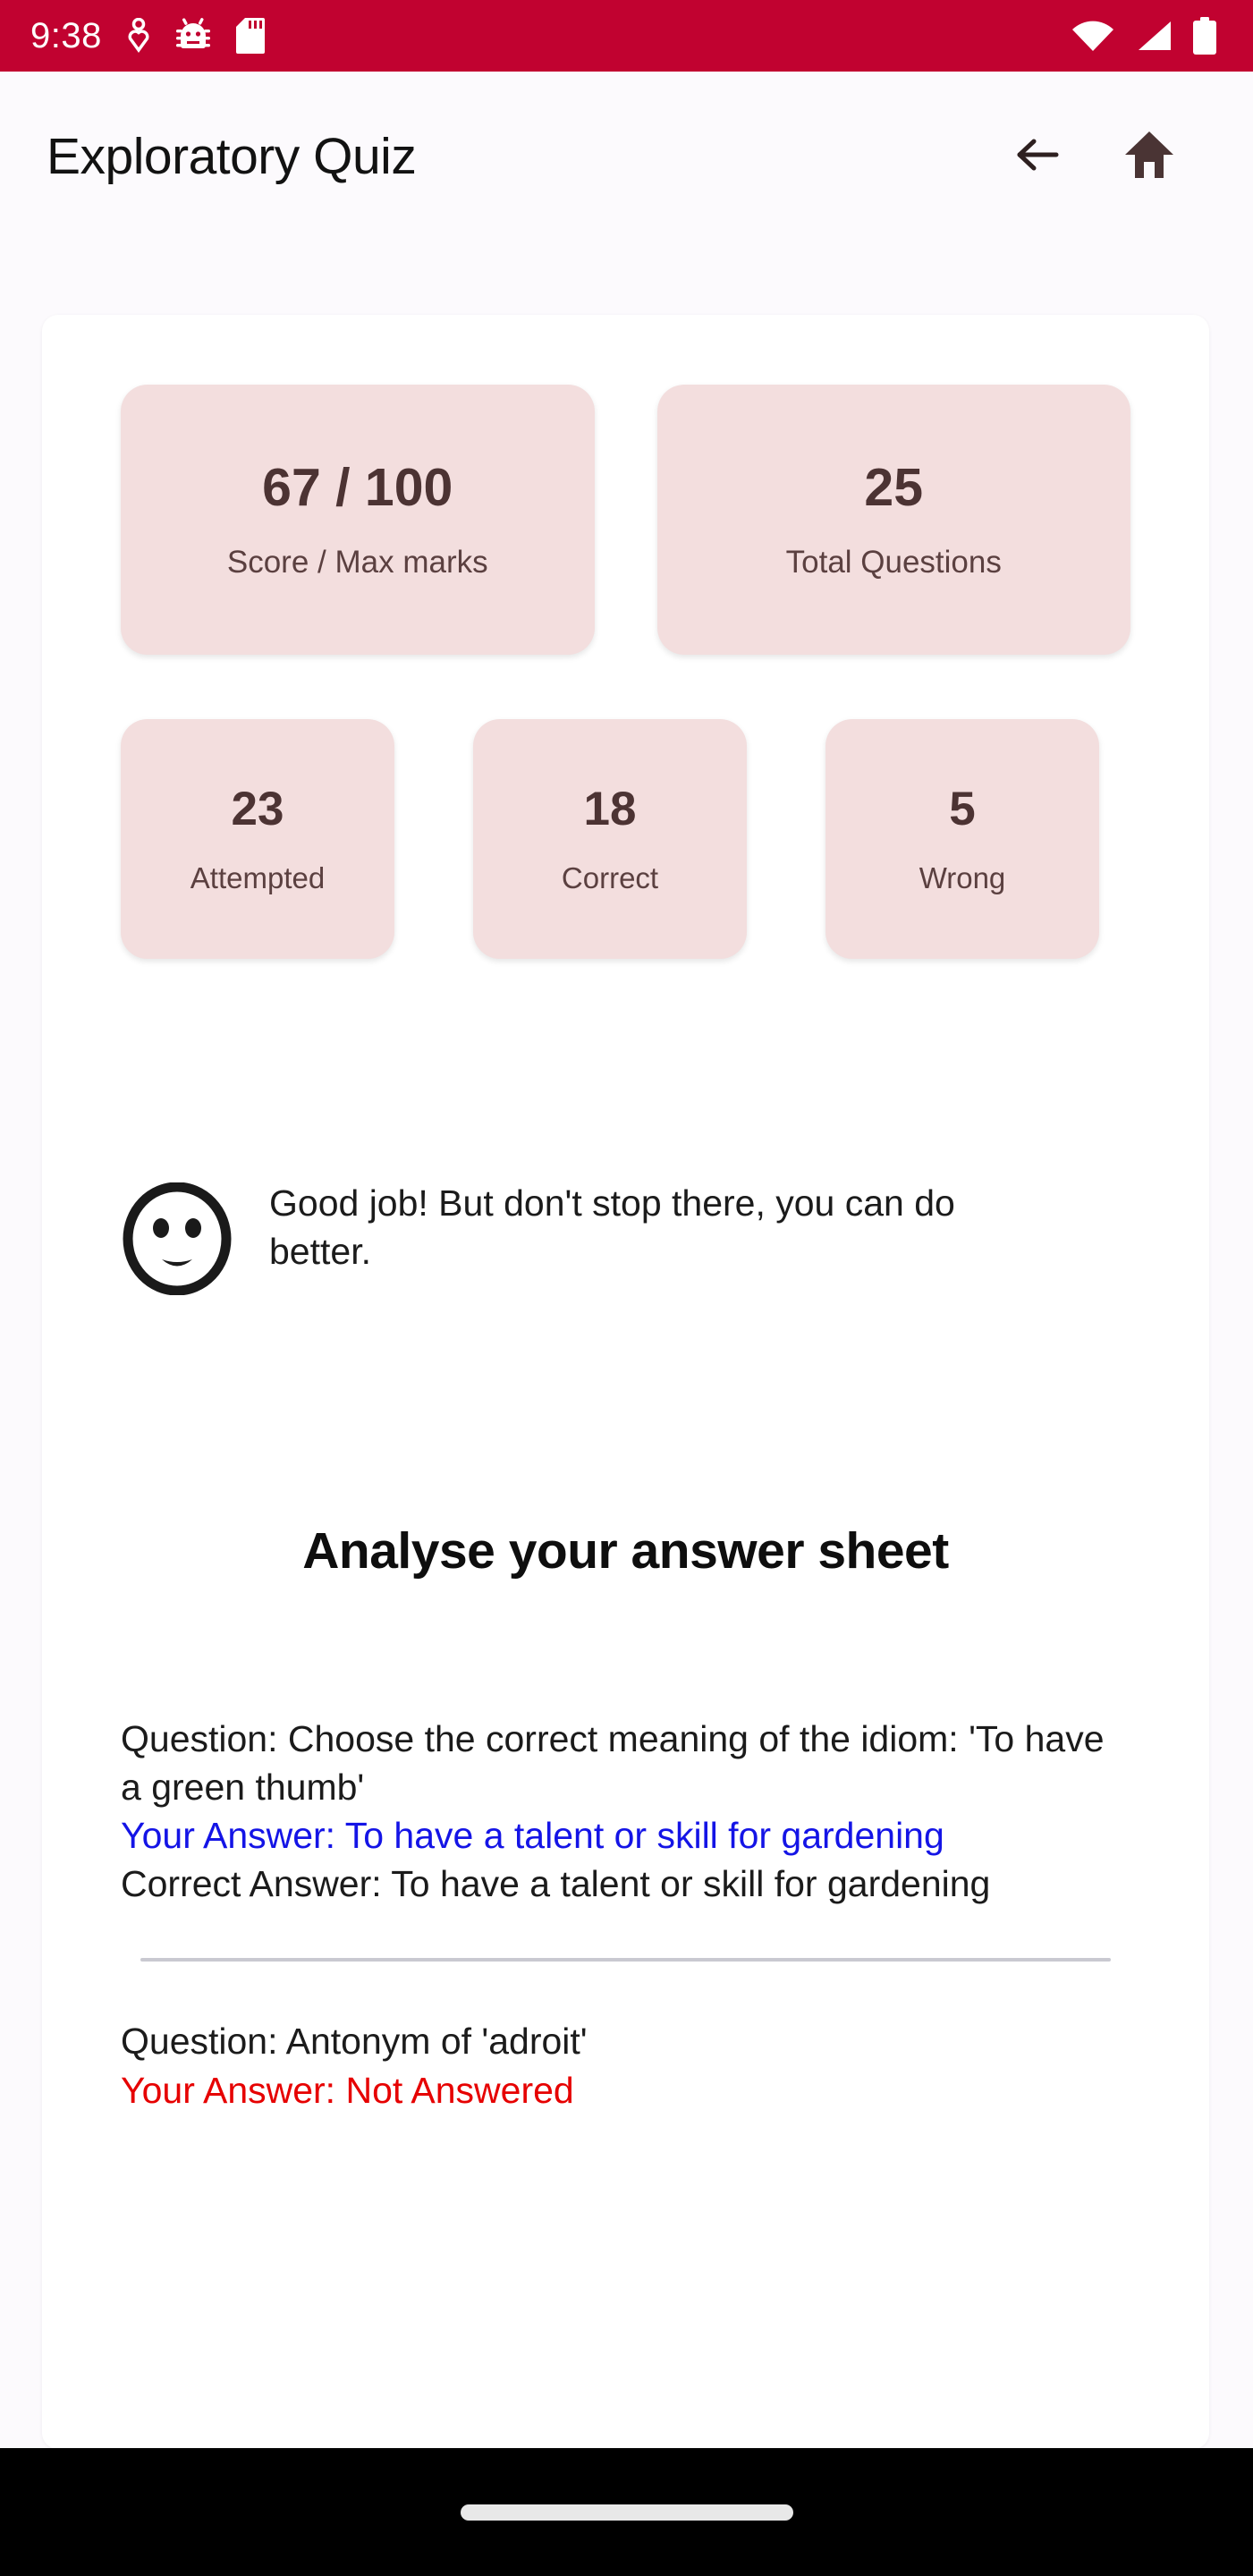 The height and width of the screenshot is (2576, 1253). I want to click on cellular-signal-icon, so click(1154, 36).